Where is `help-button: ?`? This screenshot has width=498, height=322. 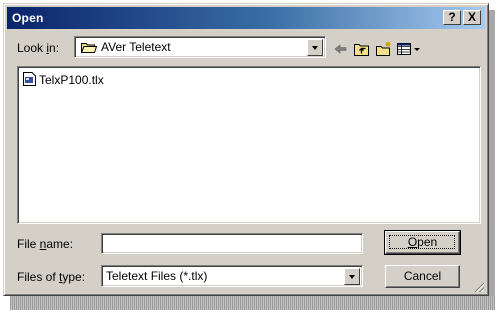 help-button: ? is located at coordinates (452, 17).